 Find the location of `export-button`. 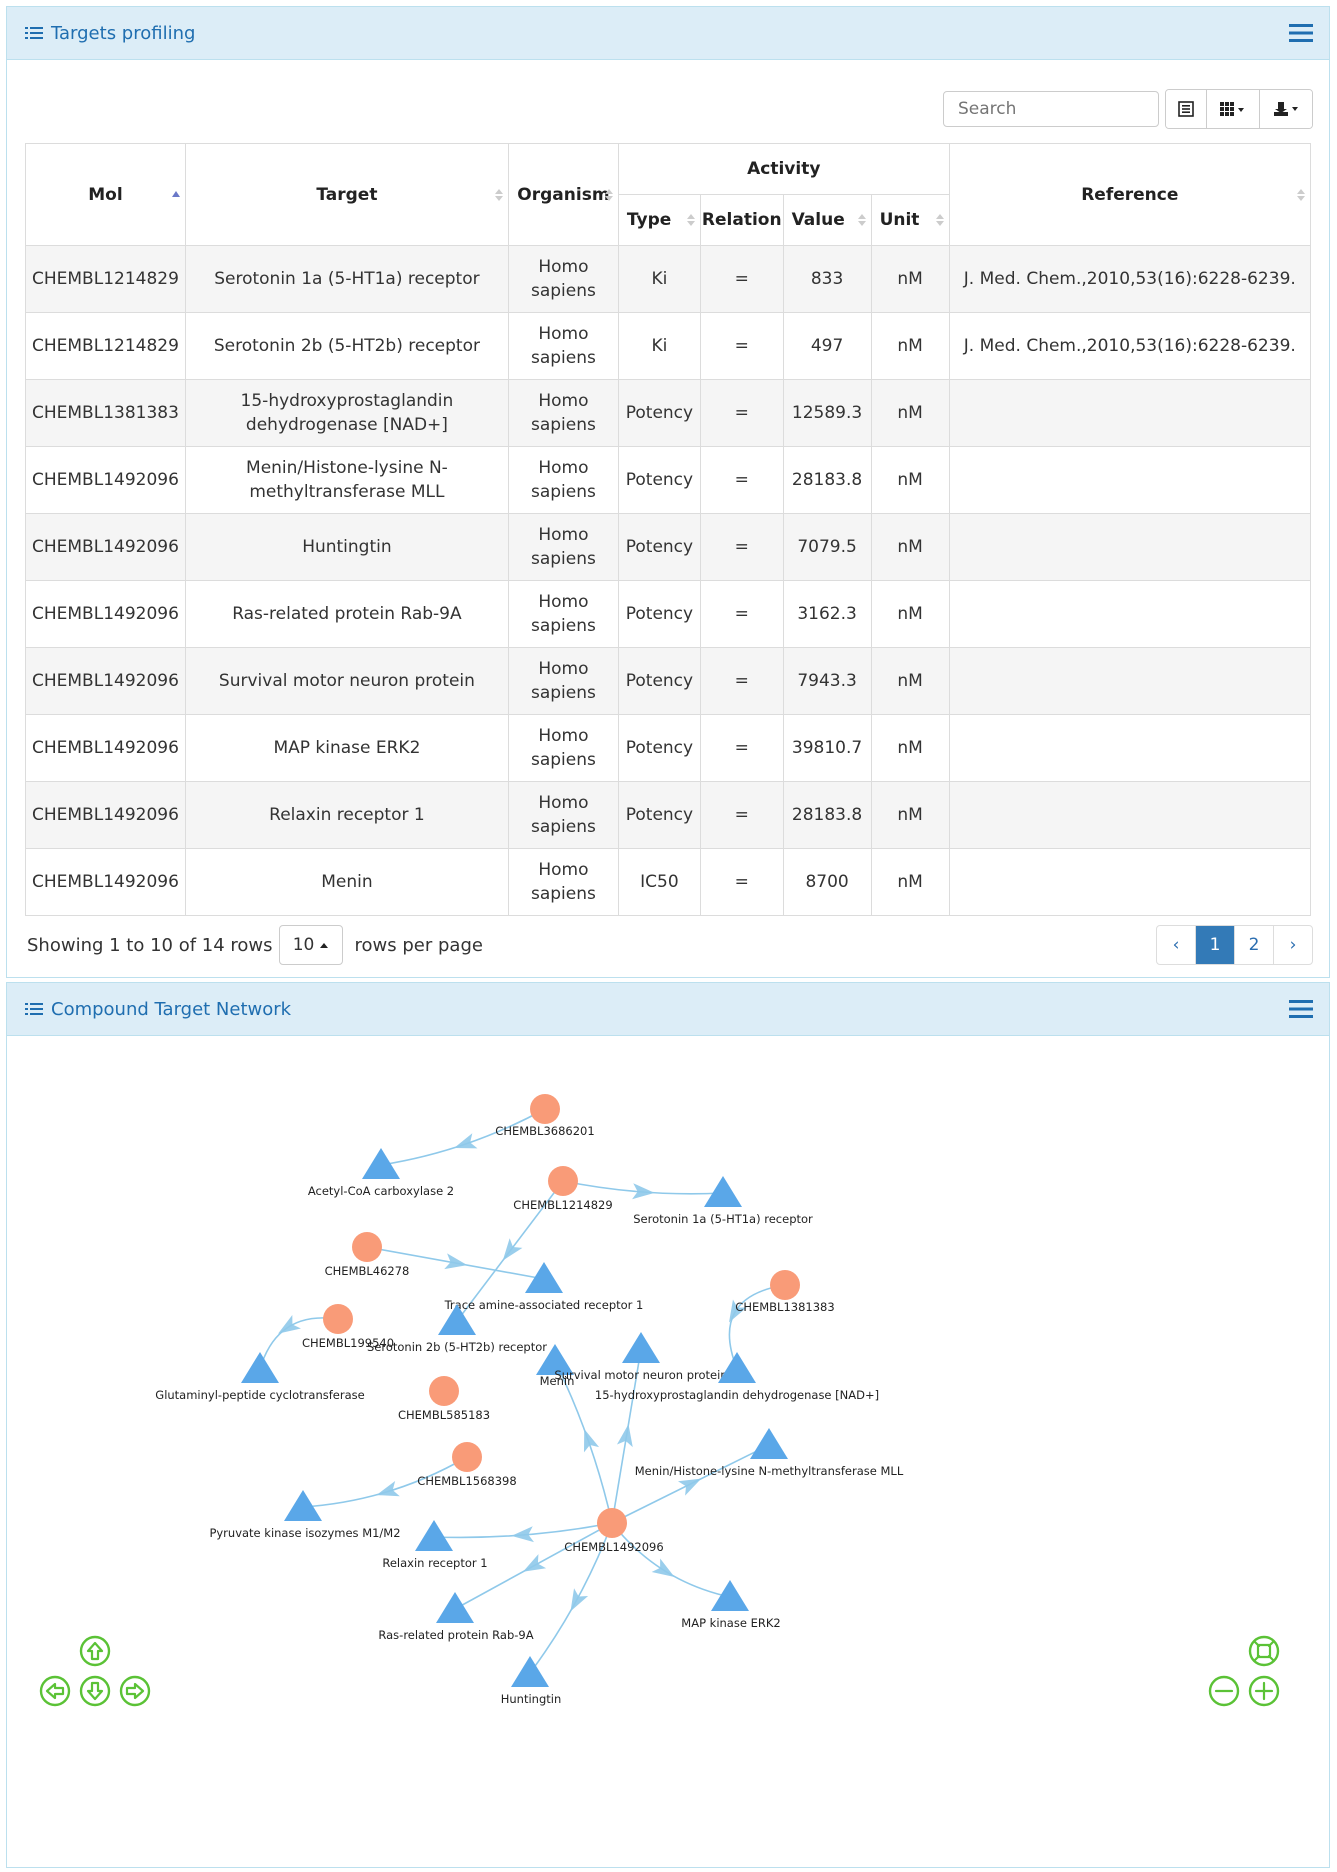

export-button is located at coordinates (1285, 109).